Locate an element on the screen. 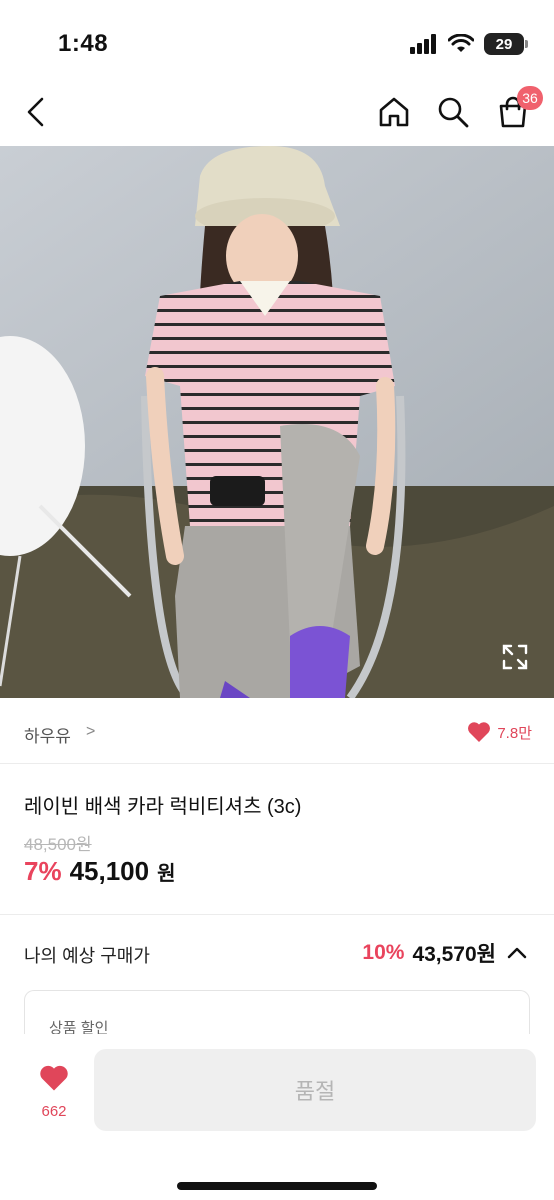  status-time: 1:48 is located at coordinates (83, 43).